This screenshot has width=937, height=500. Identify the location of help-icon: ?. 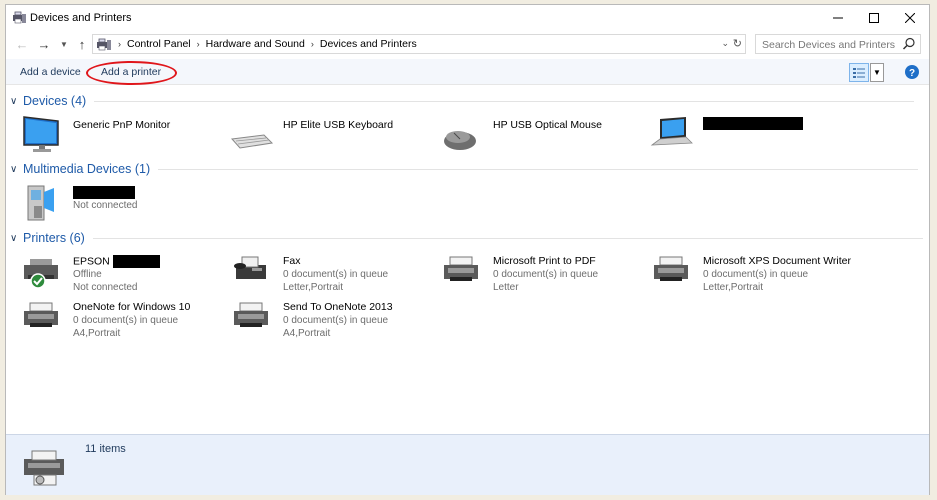
(912, 72).